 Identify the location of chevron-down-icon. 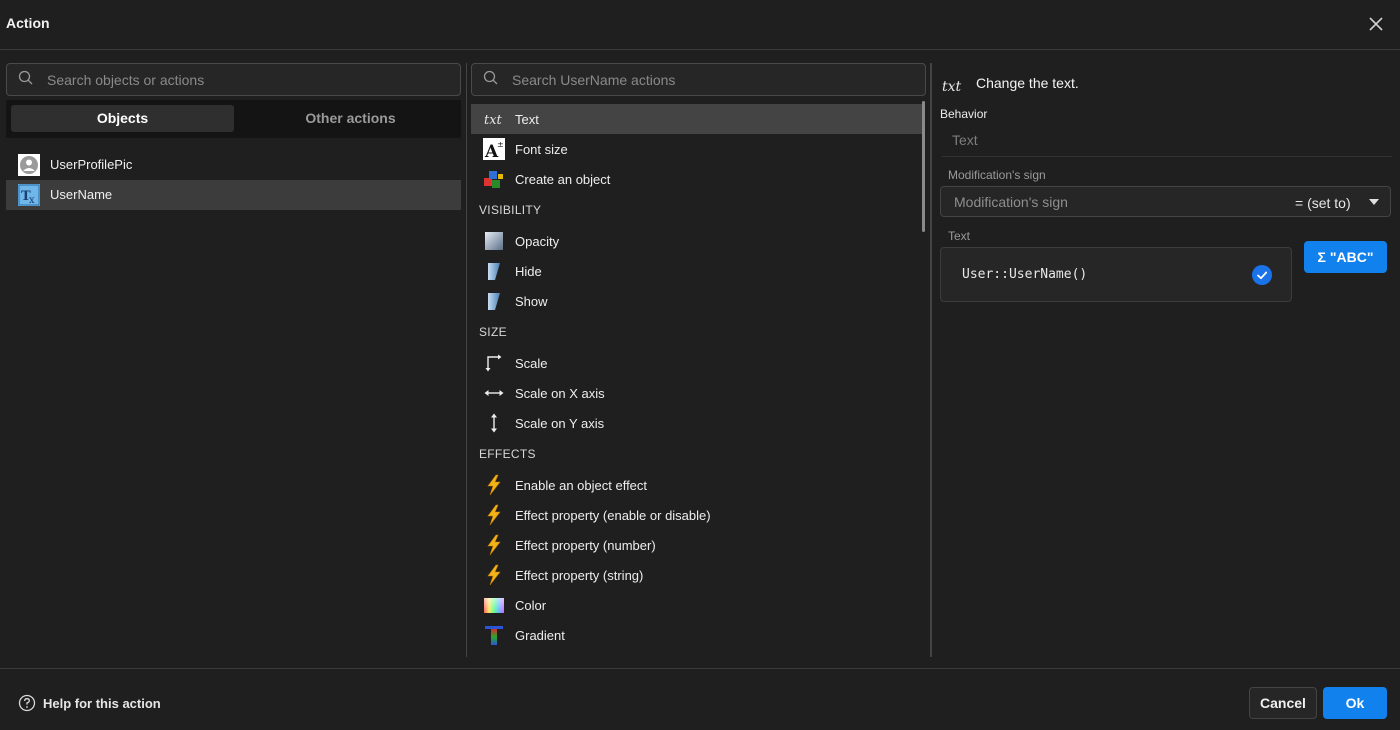
(1374, 202).